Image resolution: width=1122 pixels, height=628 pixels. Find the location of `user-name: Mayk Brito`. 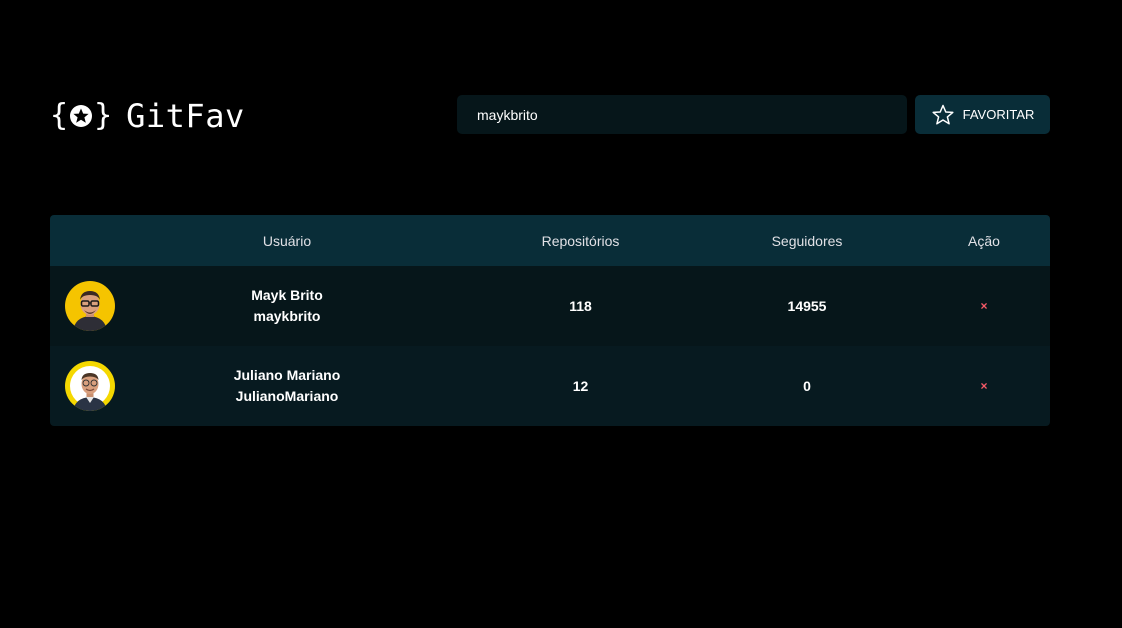

user-name: Mayk Brito is located at coordinates (287, 295).